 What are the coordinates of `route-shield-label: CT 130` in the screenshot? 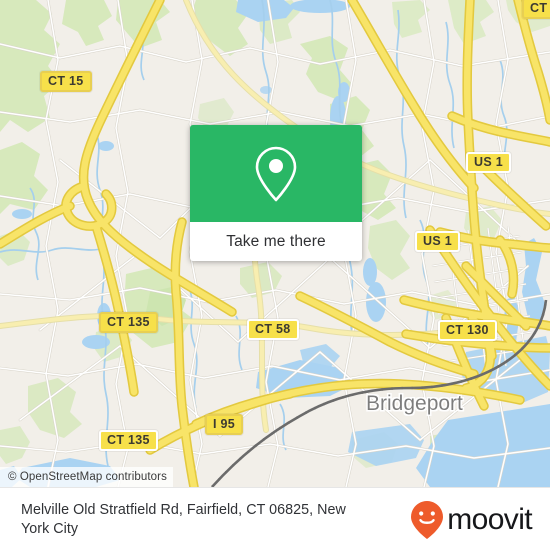 It's located at (467, 330).